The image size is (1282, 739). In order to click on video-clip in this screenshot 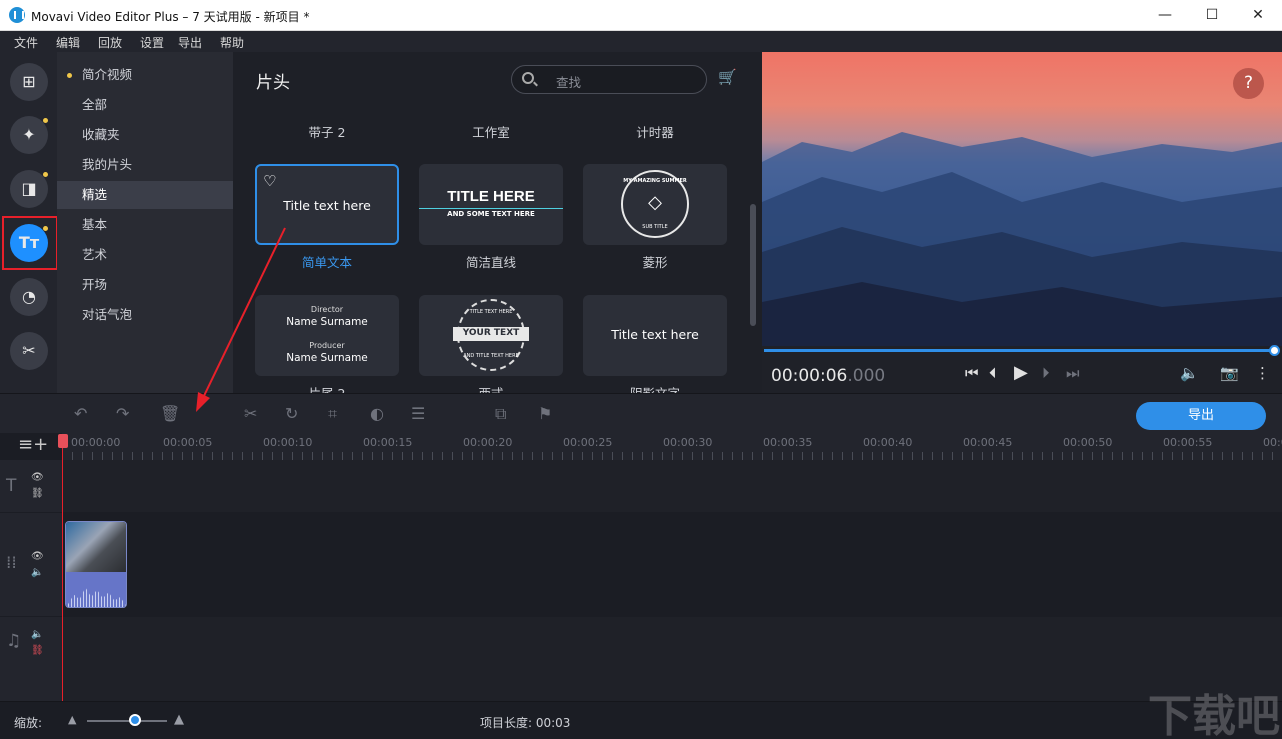, I will do `click(96, 564)`.